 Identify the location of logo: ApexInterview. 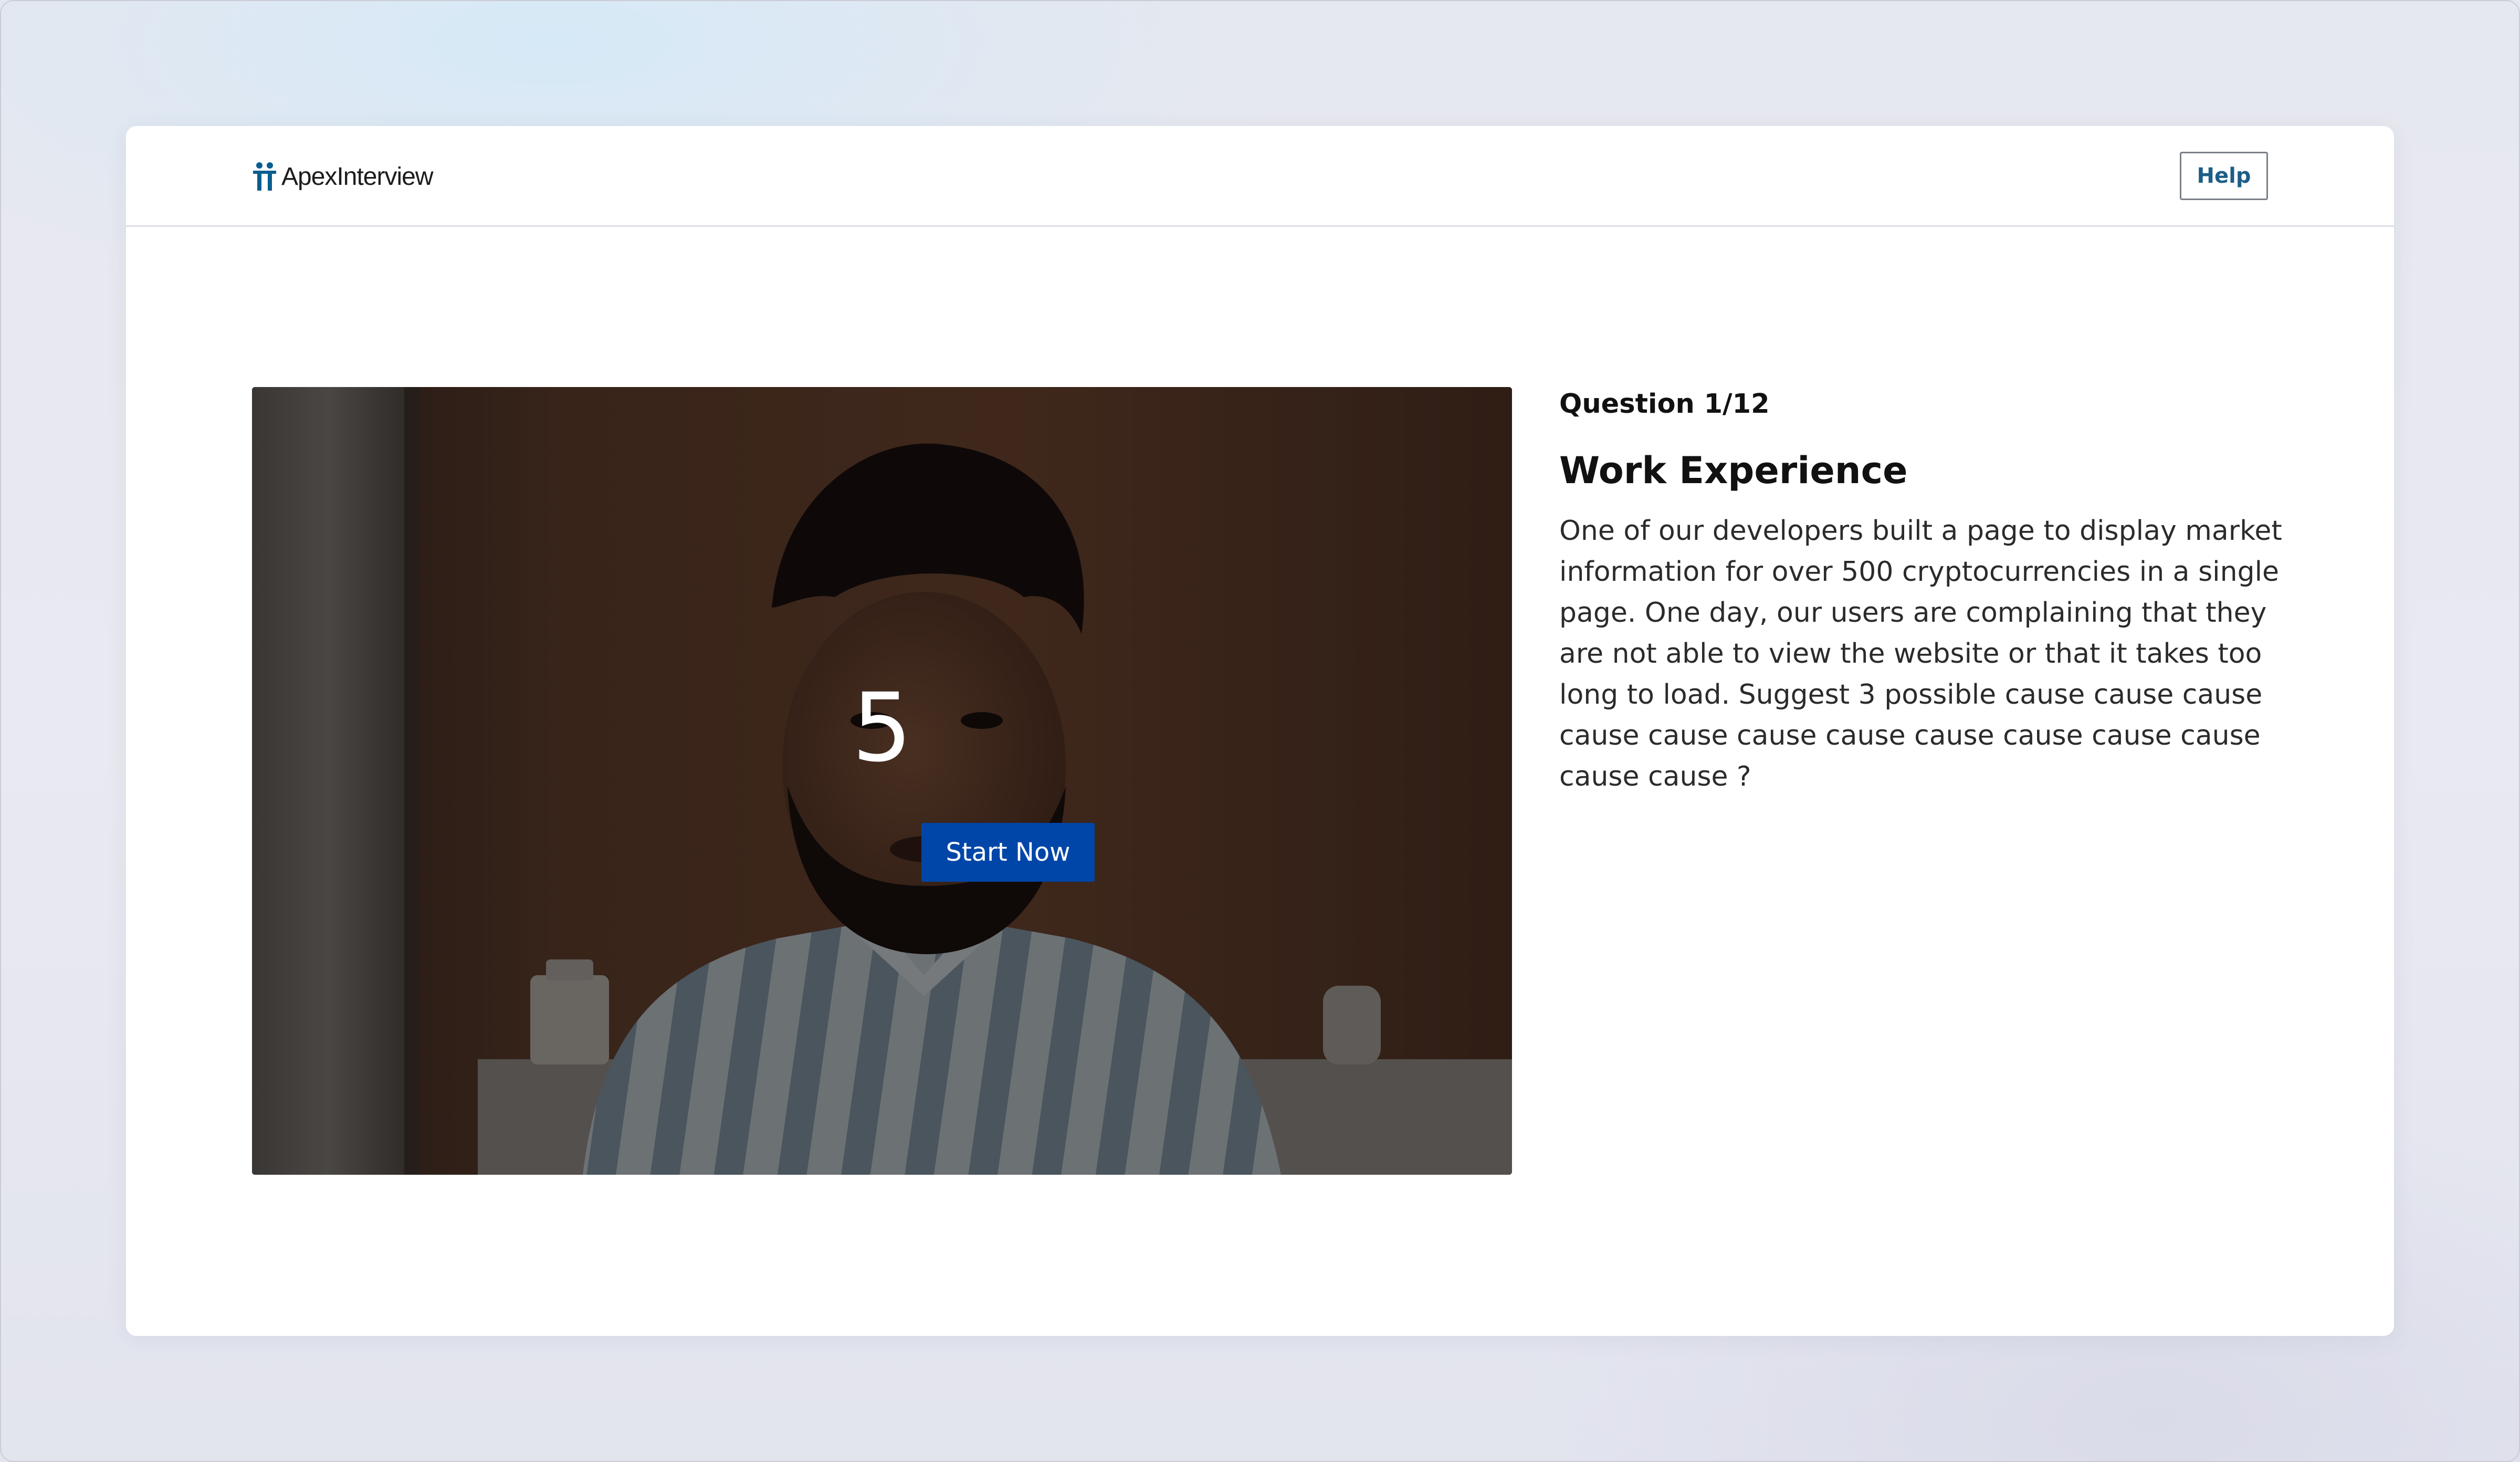
(342, 176).